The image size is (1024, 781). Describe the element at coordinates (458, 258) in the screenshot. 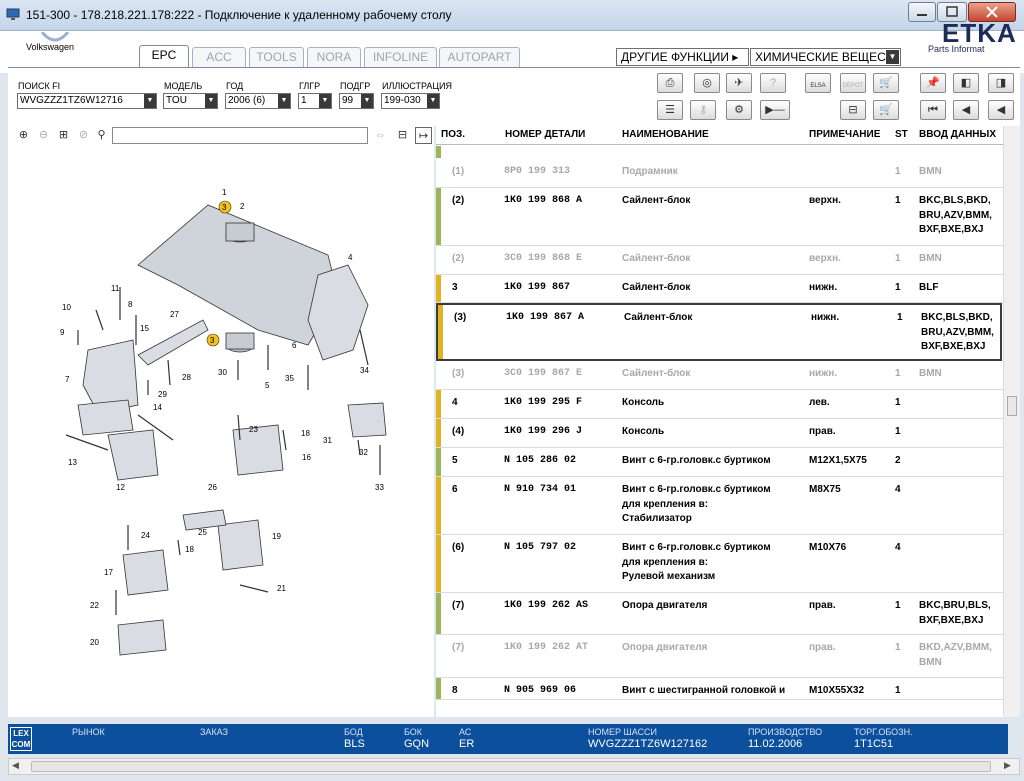

I see `cell-pos: (2)` at that location.